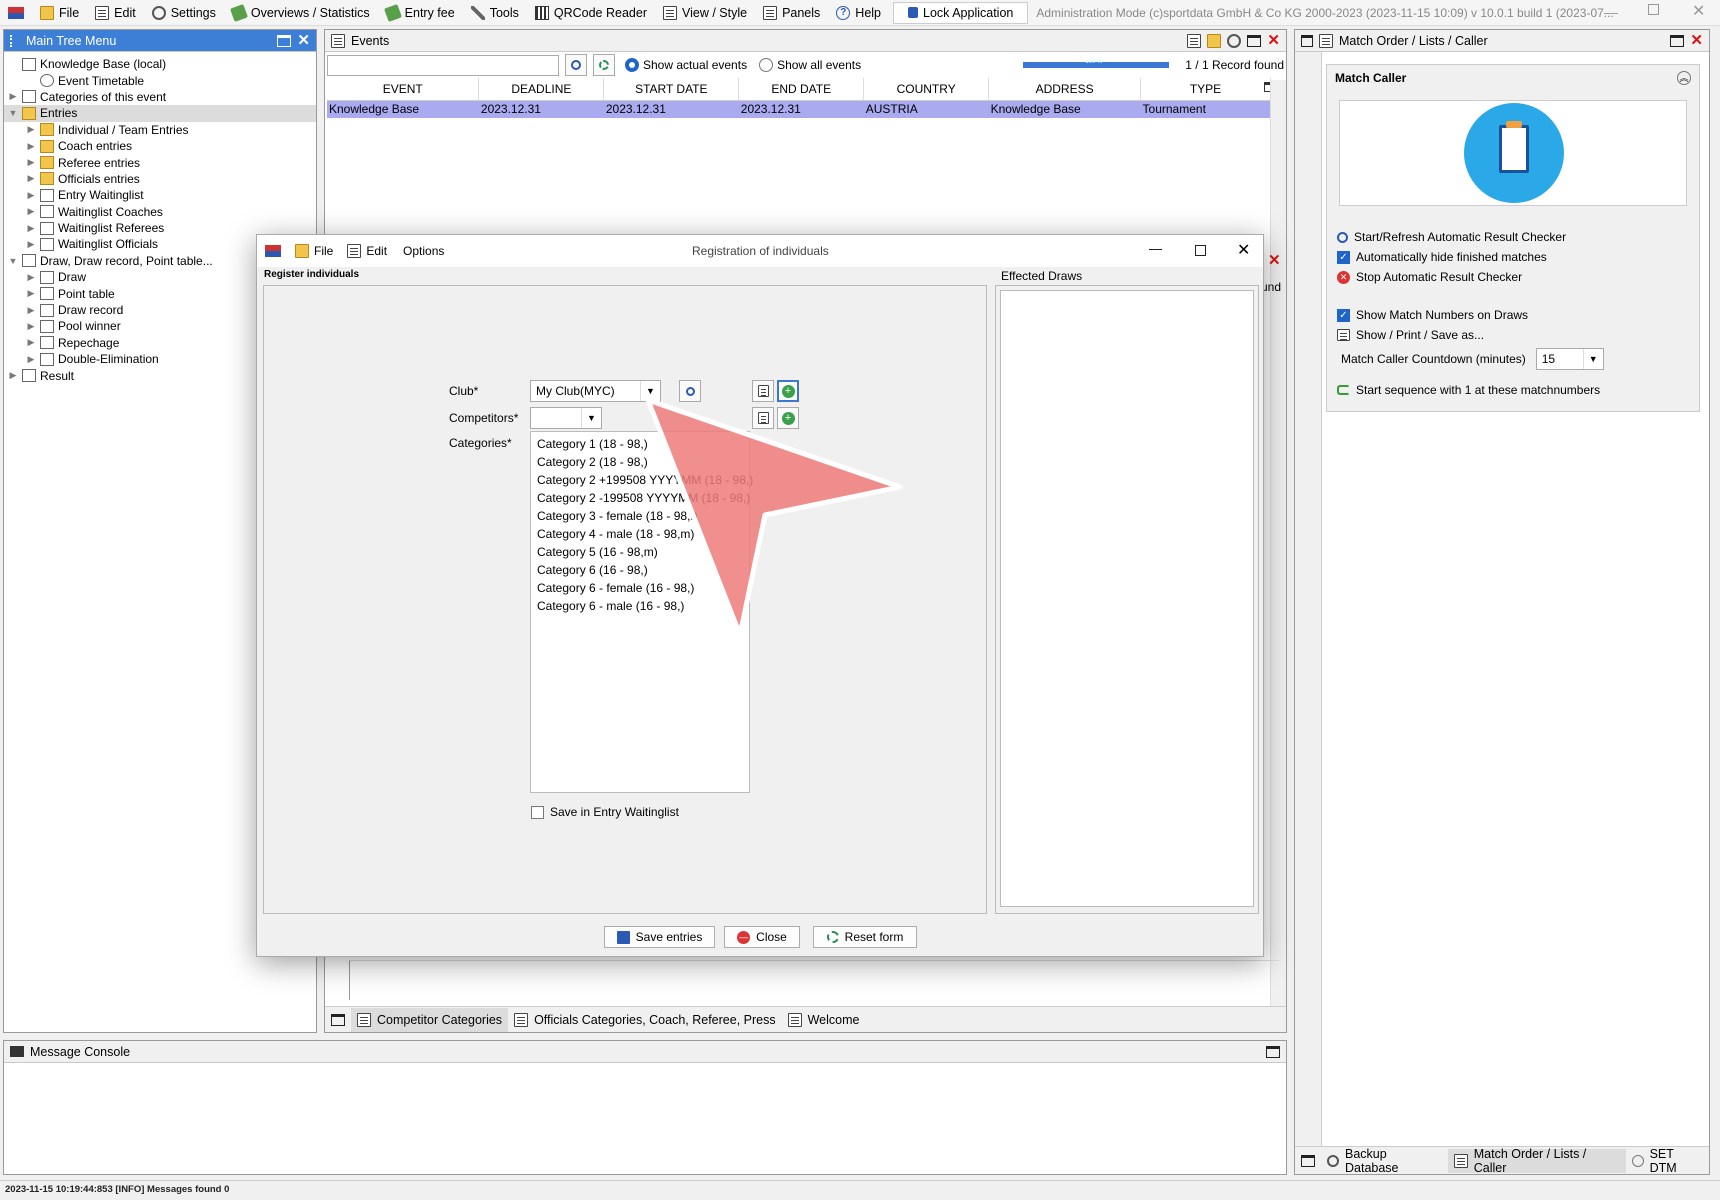 Image resolution: width=1720 pixels, height=1200 pixels. I want to click on tree-item: ▶ Waitinglist Coaches, so click(160, 212).